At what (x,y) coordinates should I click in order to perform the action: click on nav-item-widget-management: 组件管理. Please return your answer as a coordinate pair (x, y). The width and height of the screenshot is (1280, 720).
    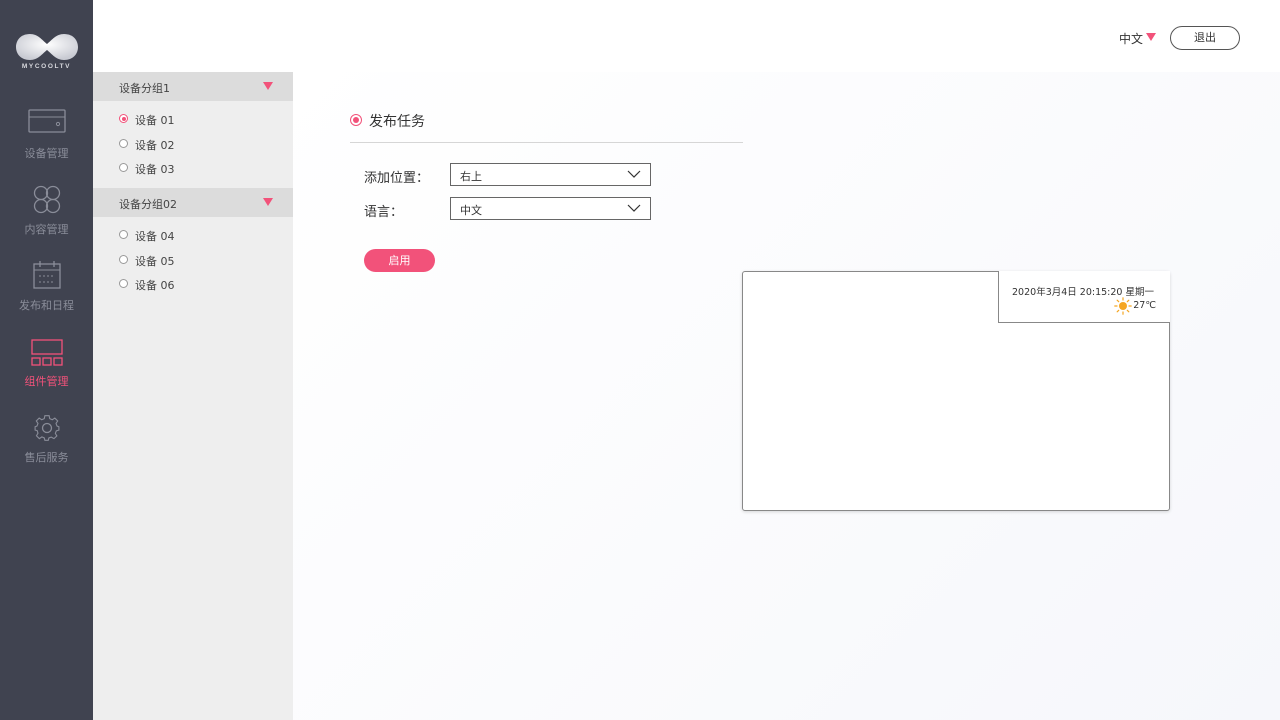
    Looking at the image, I should click on (46, 369).